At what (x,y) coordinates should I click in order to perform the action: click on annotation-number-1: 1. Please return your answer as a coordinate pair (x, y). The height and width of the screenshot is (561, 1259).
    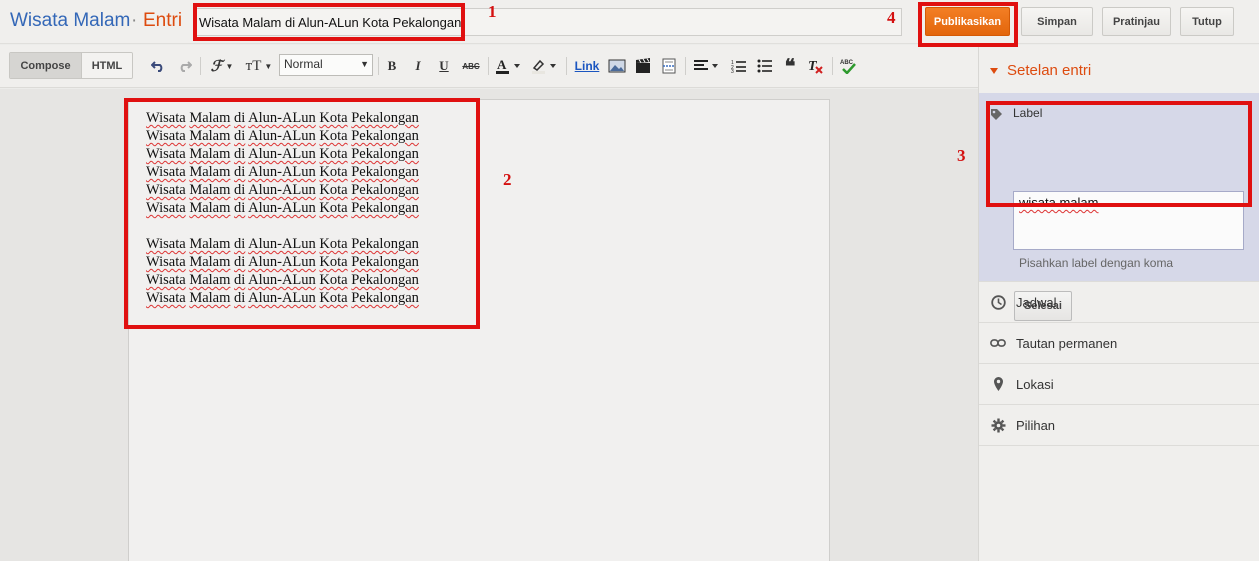
    Looking at the image, I should click on (492, 11).